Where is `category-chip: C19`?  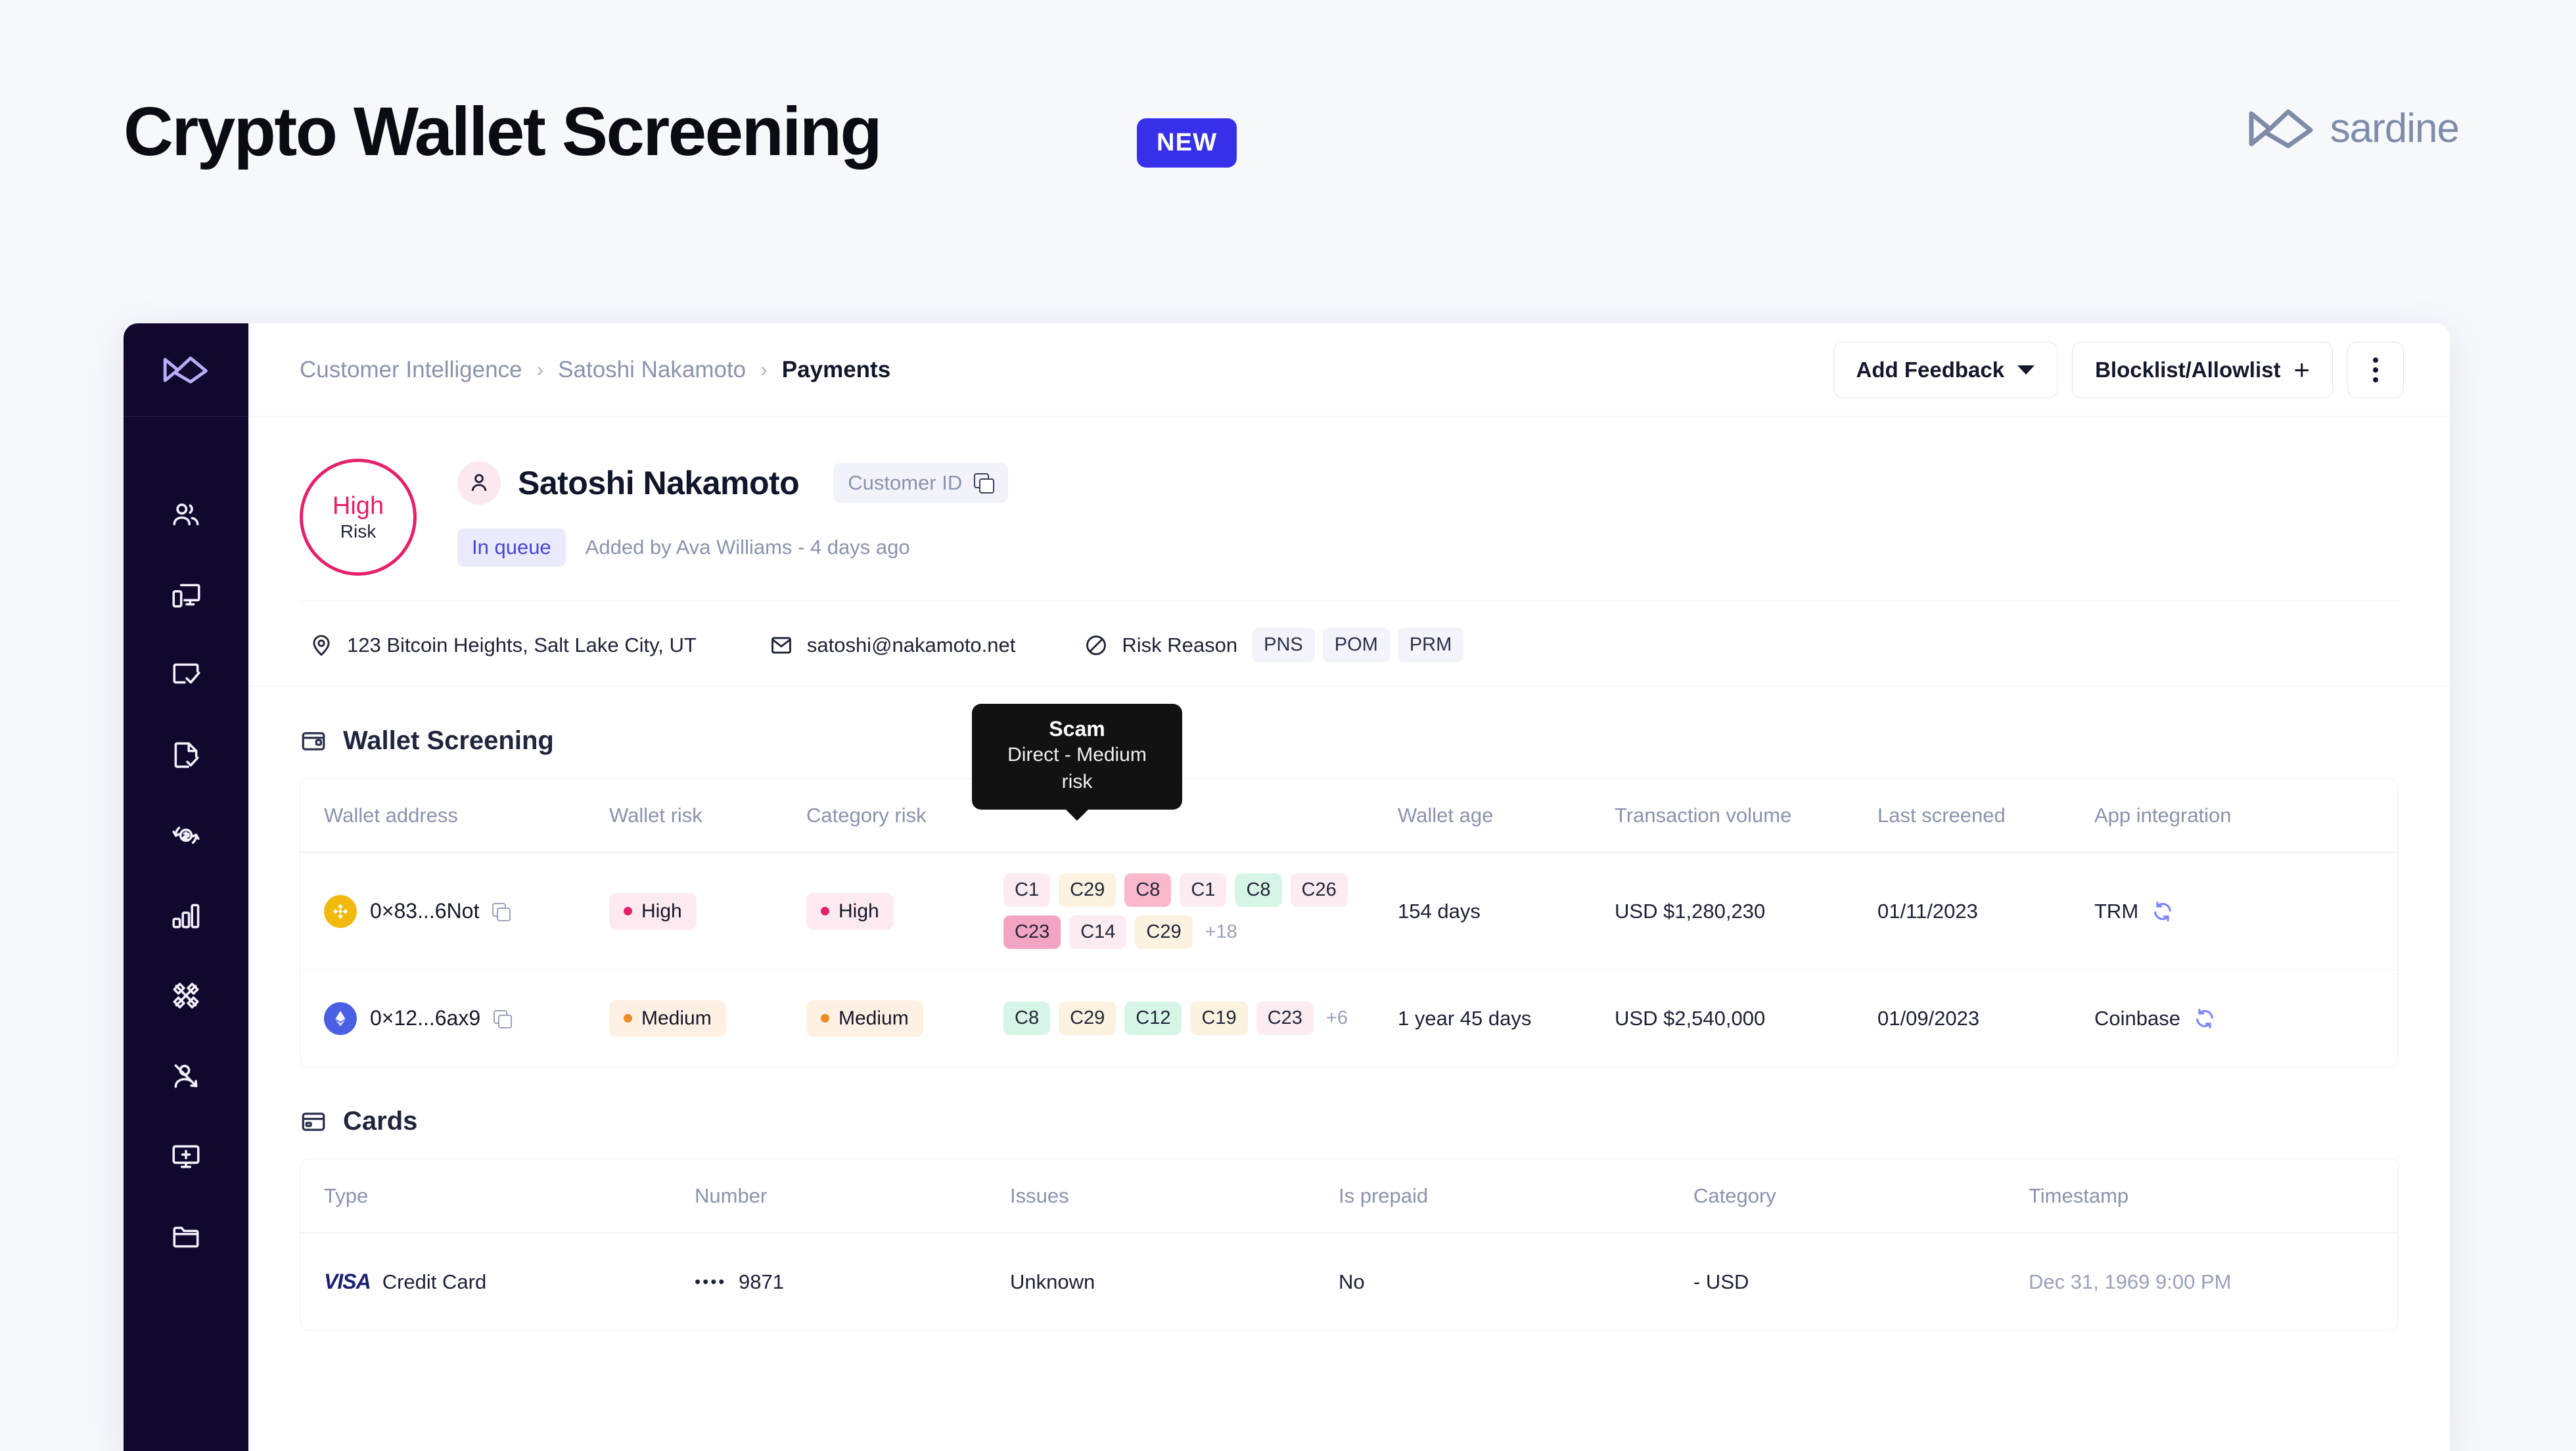 category-chip: C19 is located at coordinates (1219, 1018).